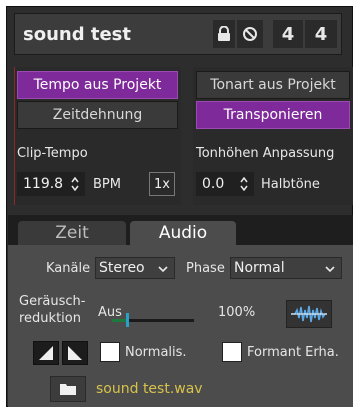 The width and height of the screenshot is (354, 408). I want to click on denoise-max-label: 100%, so click(237, 312).